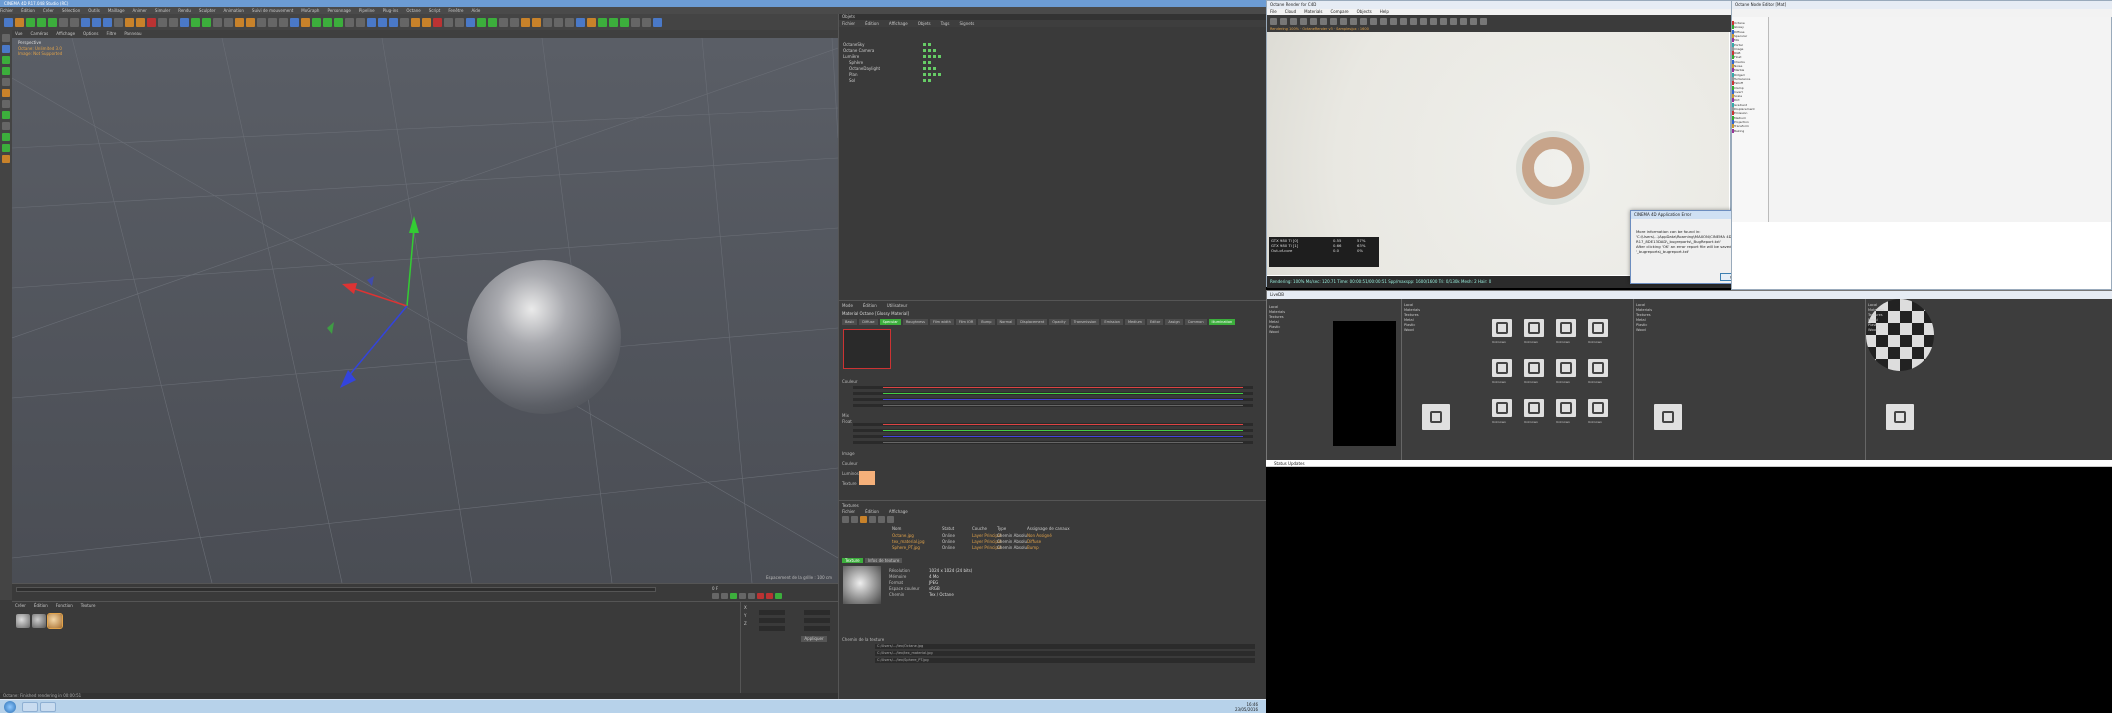  What do you see at coordinates (814, 639) in the screenshot?
I see `apply-button: Appliquer` at bounding box center [814, 639].